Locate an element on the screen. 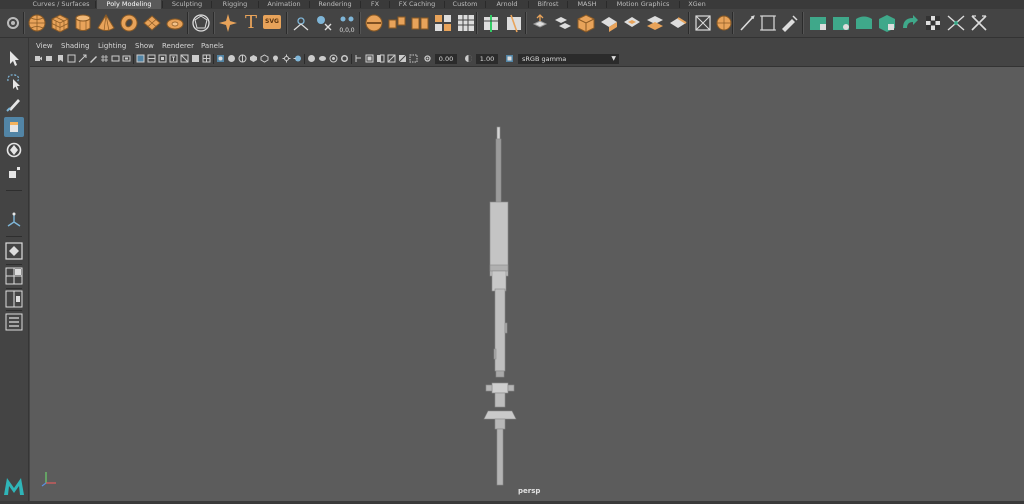 The height and width of the screenshot is (504, 1024). tab-rendering: Rendering is located at coordinates (335, 4).